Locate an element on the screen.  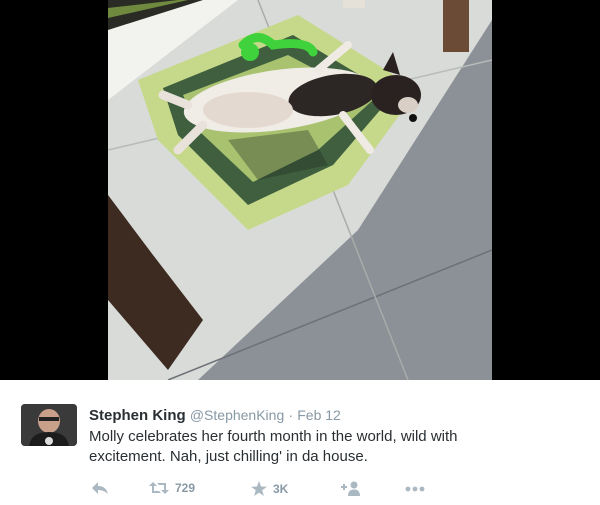
favorite-count: 3K is located at coordinates (281, 488).